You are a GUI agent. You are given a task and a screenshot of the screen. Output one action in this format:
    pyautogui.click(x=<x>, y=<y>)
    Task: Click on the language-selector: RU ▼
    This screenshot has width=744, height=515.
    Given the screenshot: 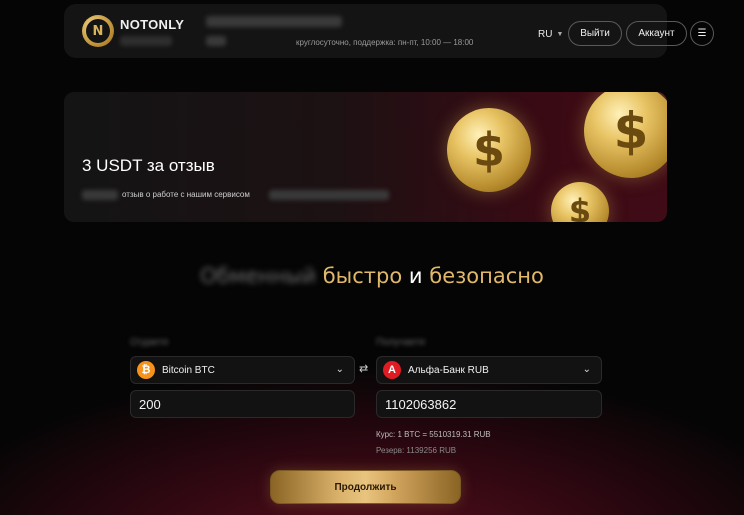 What is the action you would take?
    pyautogui.click(x=550, y=34)
    